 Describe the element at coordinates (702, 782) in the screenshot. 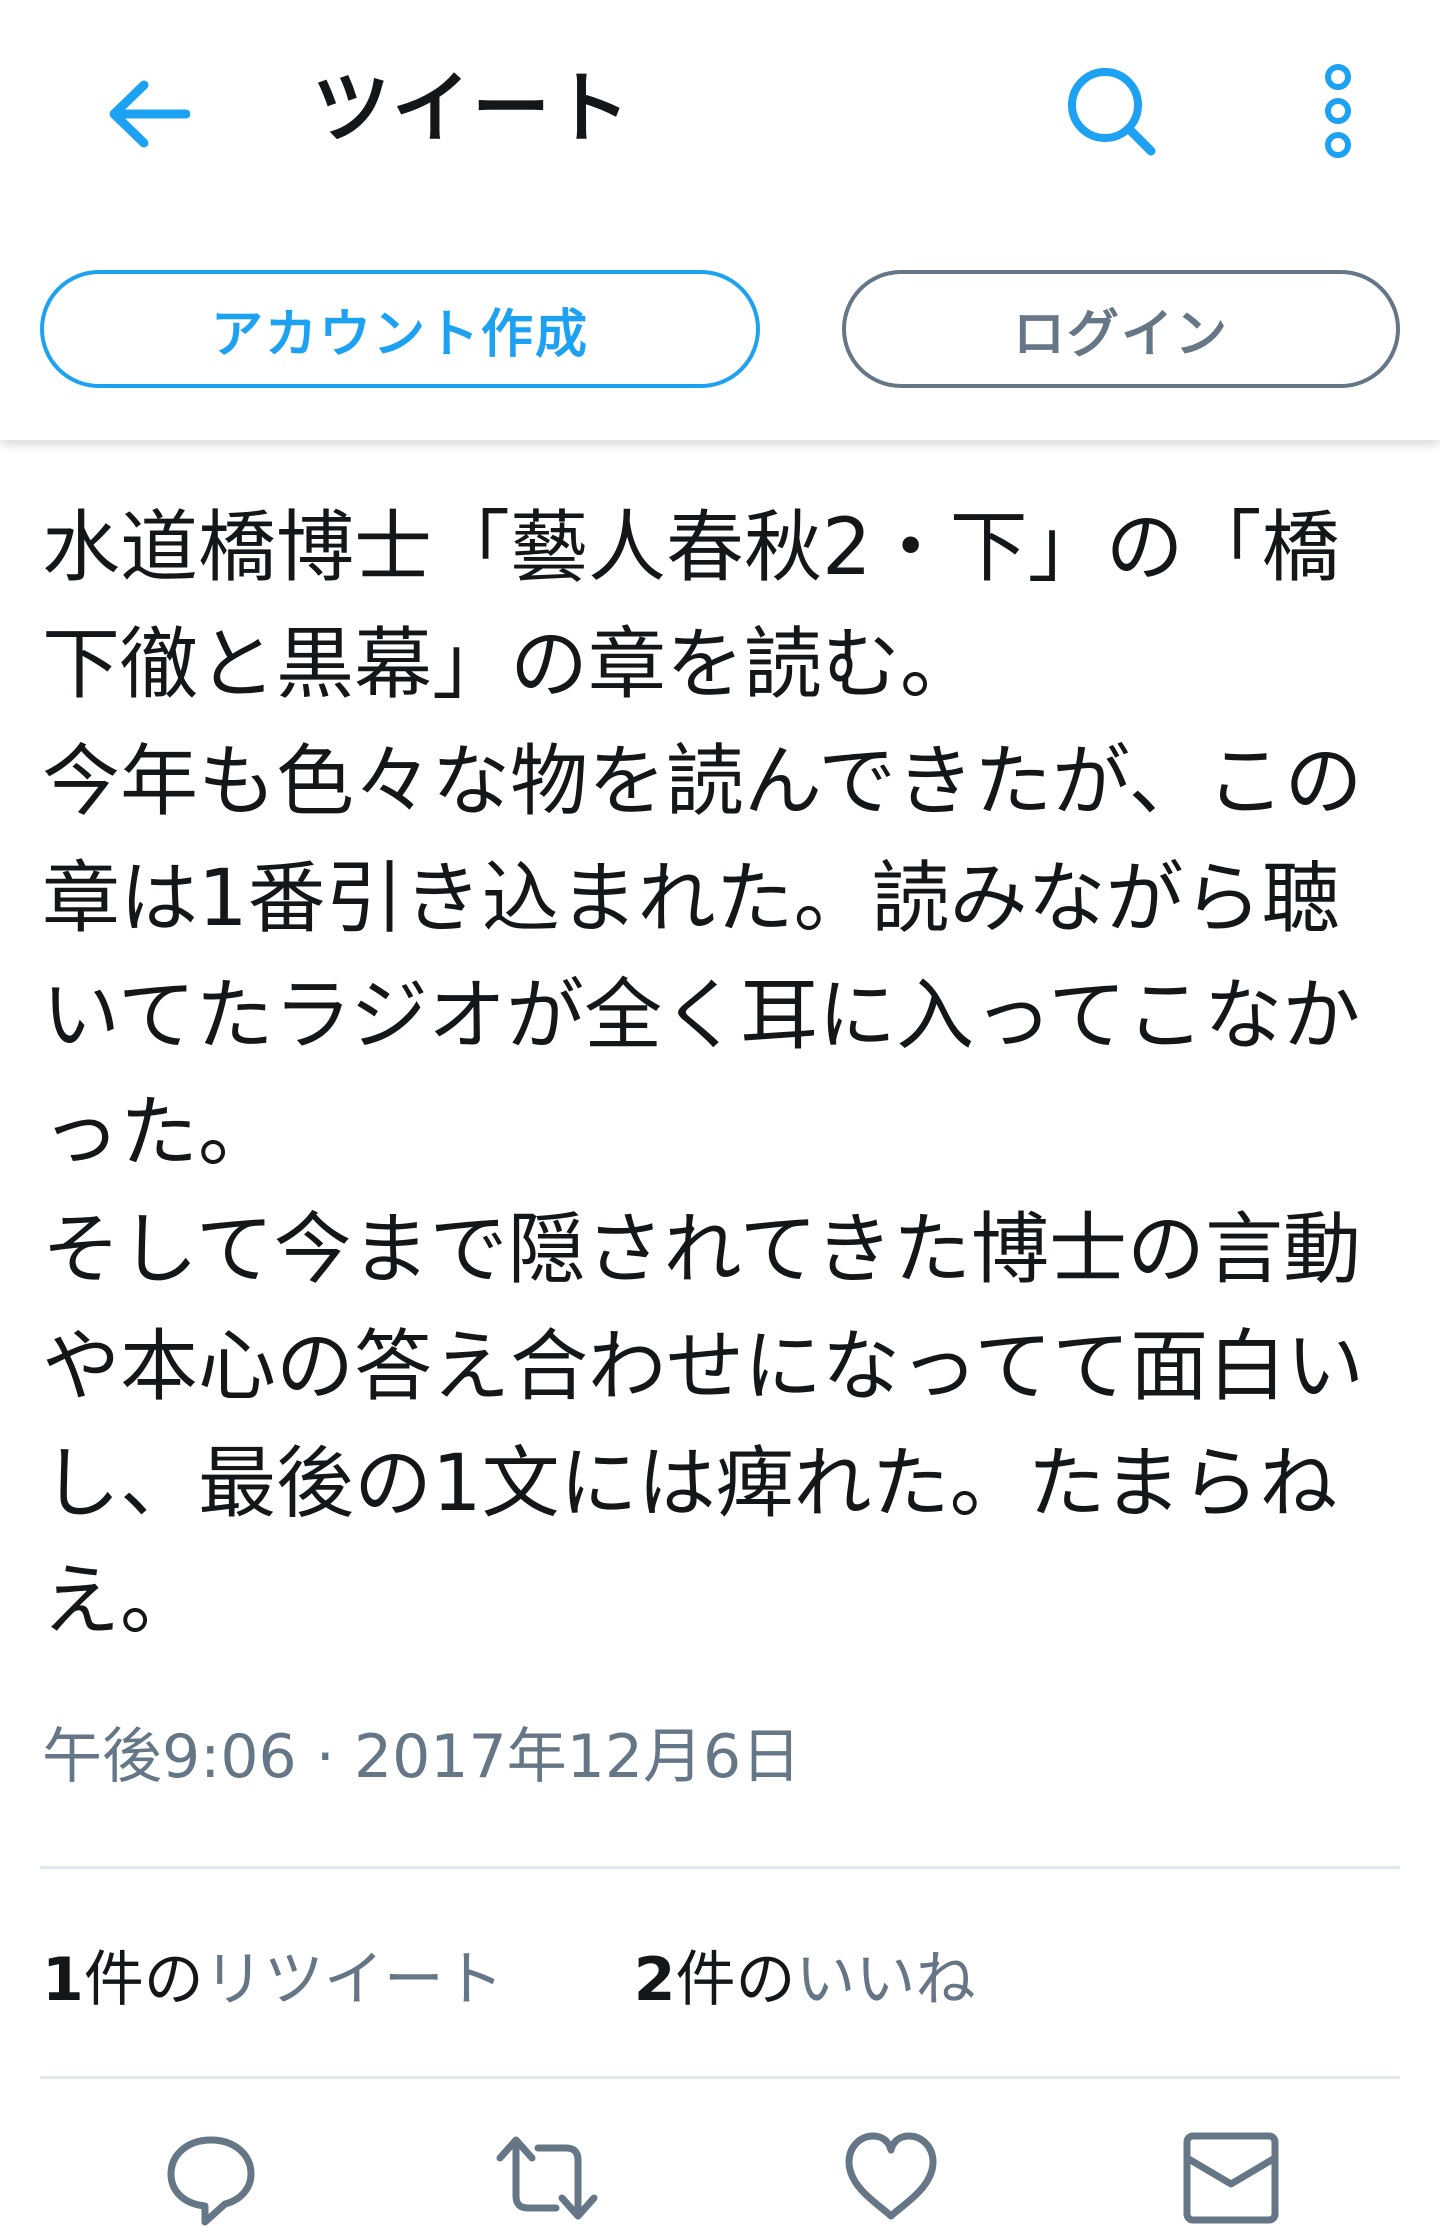

I see `tweet-text-line: 今年も色々な物を読んできたが、この` at that location.